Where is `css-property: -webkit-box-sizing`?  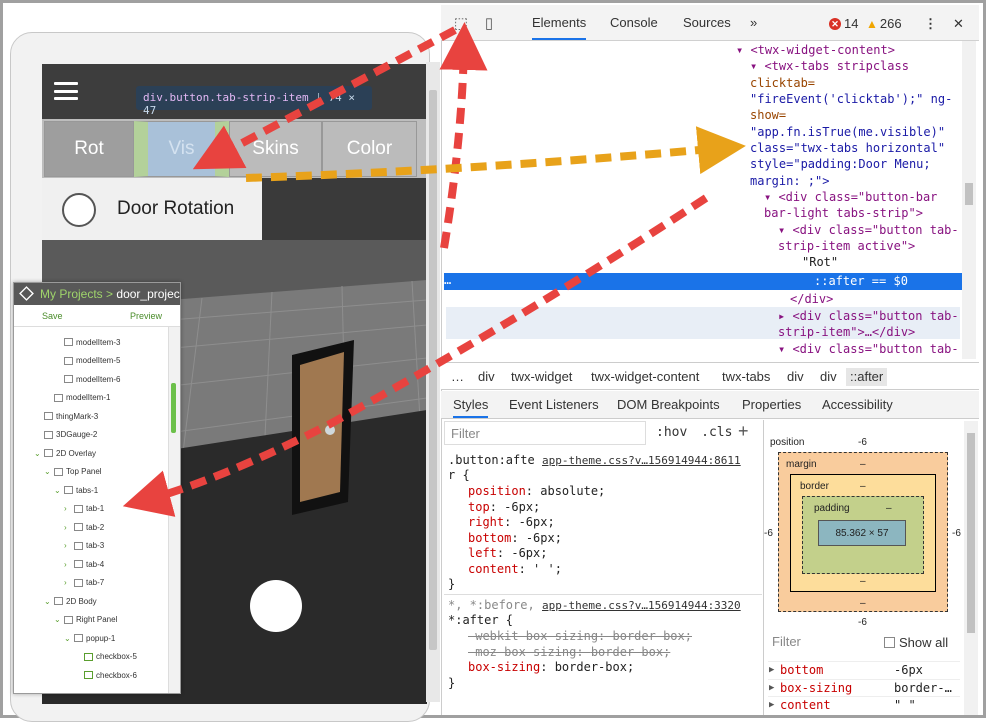
css-property: -webkit-box-sizing is located at coordinates (533, 636).